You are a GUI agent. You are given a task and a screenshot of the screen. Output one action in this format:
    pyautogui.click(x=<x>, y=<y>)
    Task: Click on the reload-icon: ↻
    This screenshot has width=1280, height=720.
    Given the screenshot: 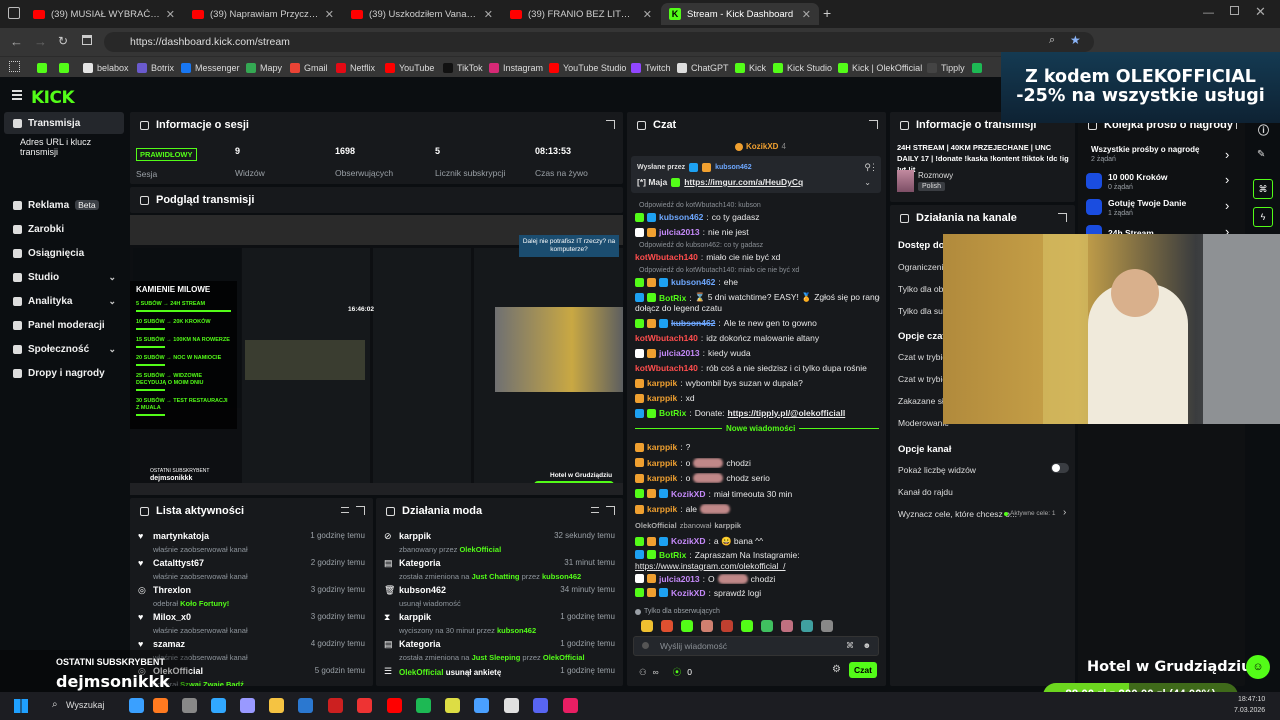 What is the action you would take?
    pyautogui.click(x=63, y=41)
    